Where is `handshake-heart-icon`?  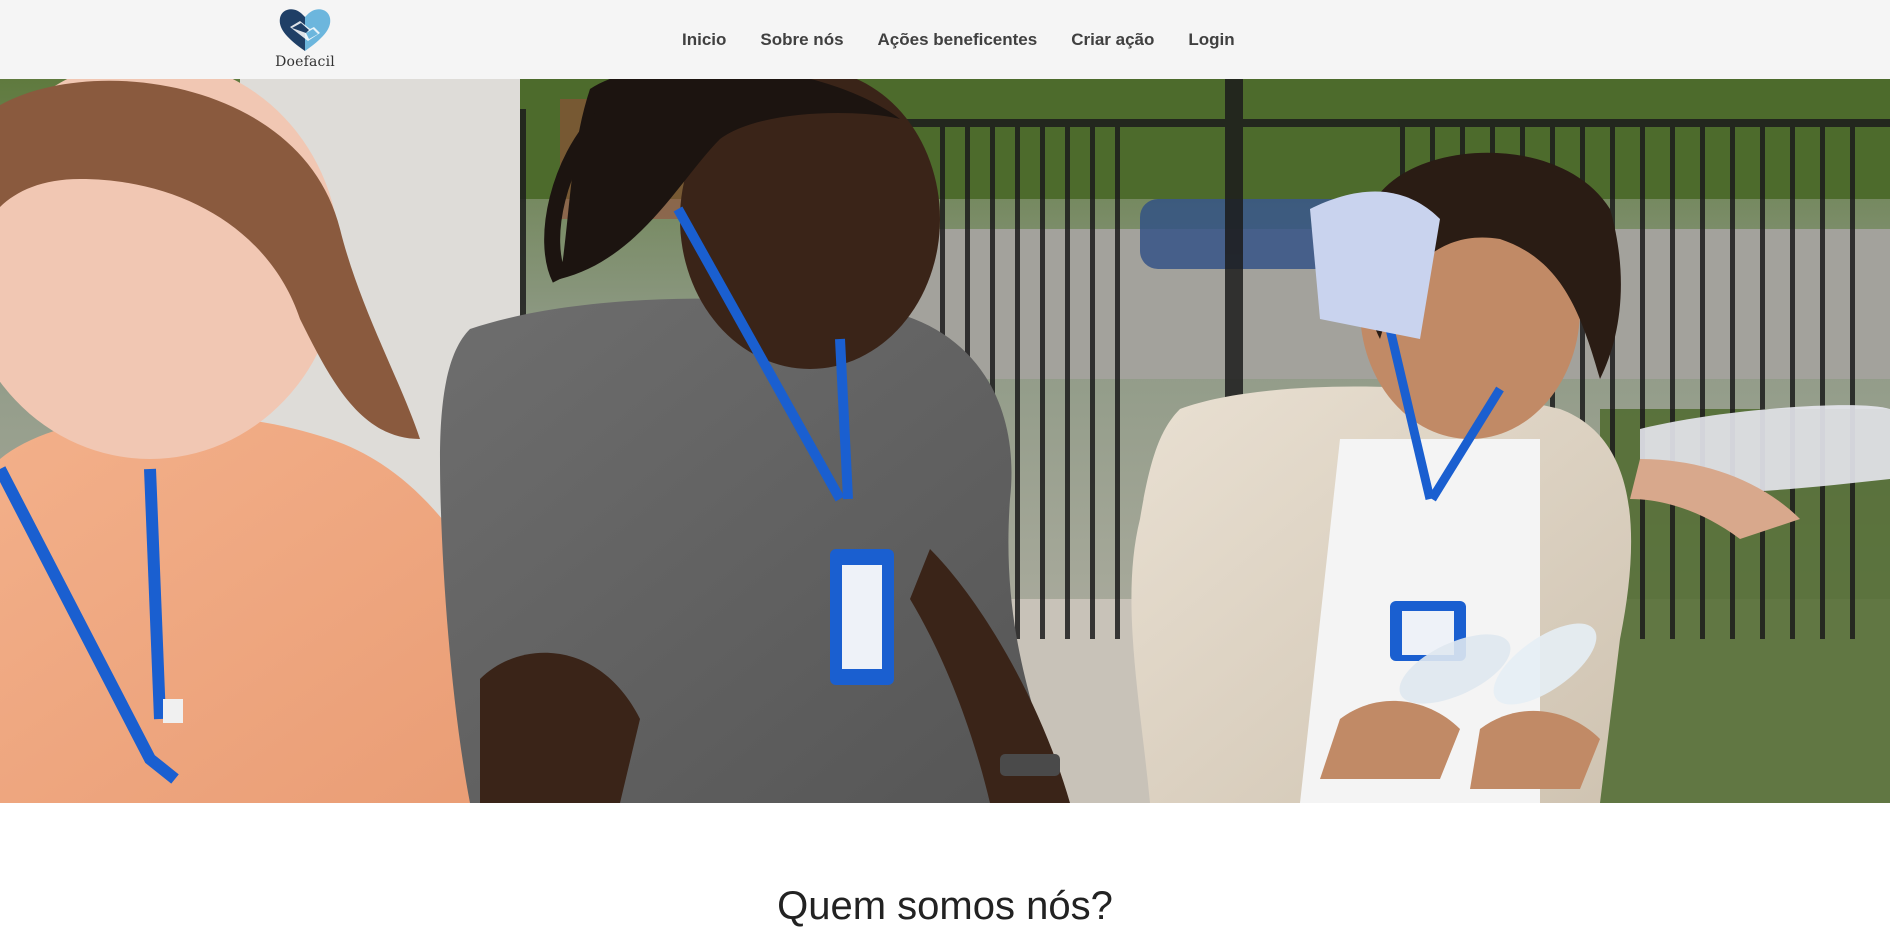 handshake-heart-icon is located at coordinates (305, 30).